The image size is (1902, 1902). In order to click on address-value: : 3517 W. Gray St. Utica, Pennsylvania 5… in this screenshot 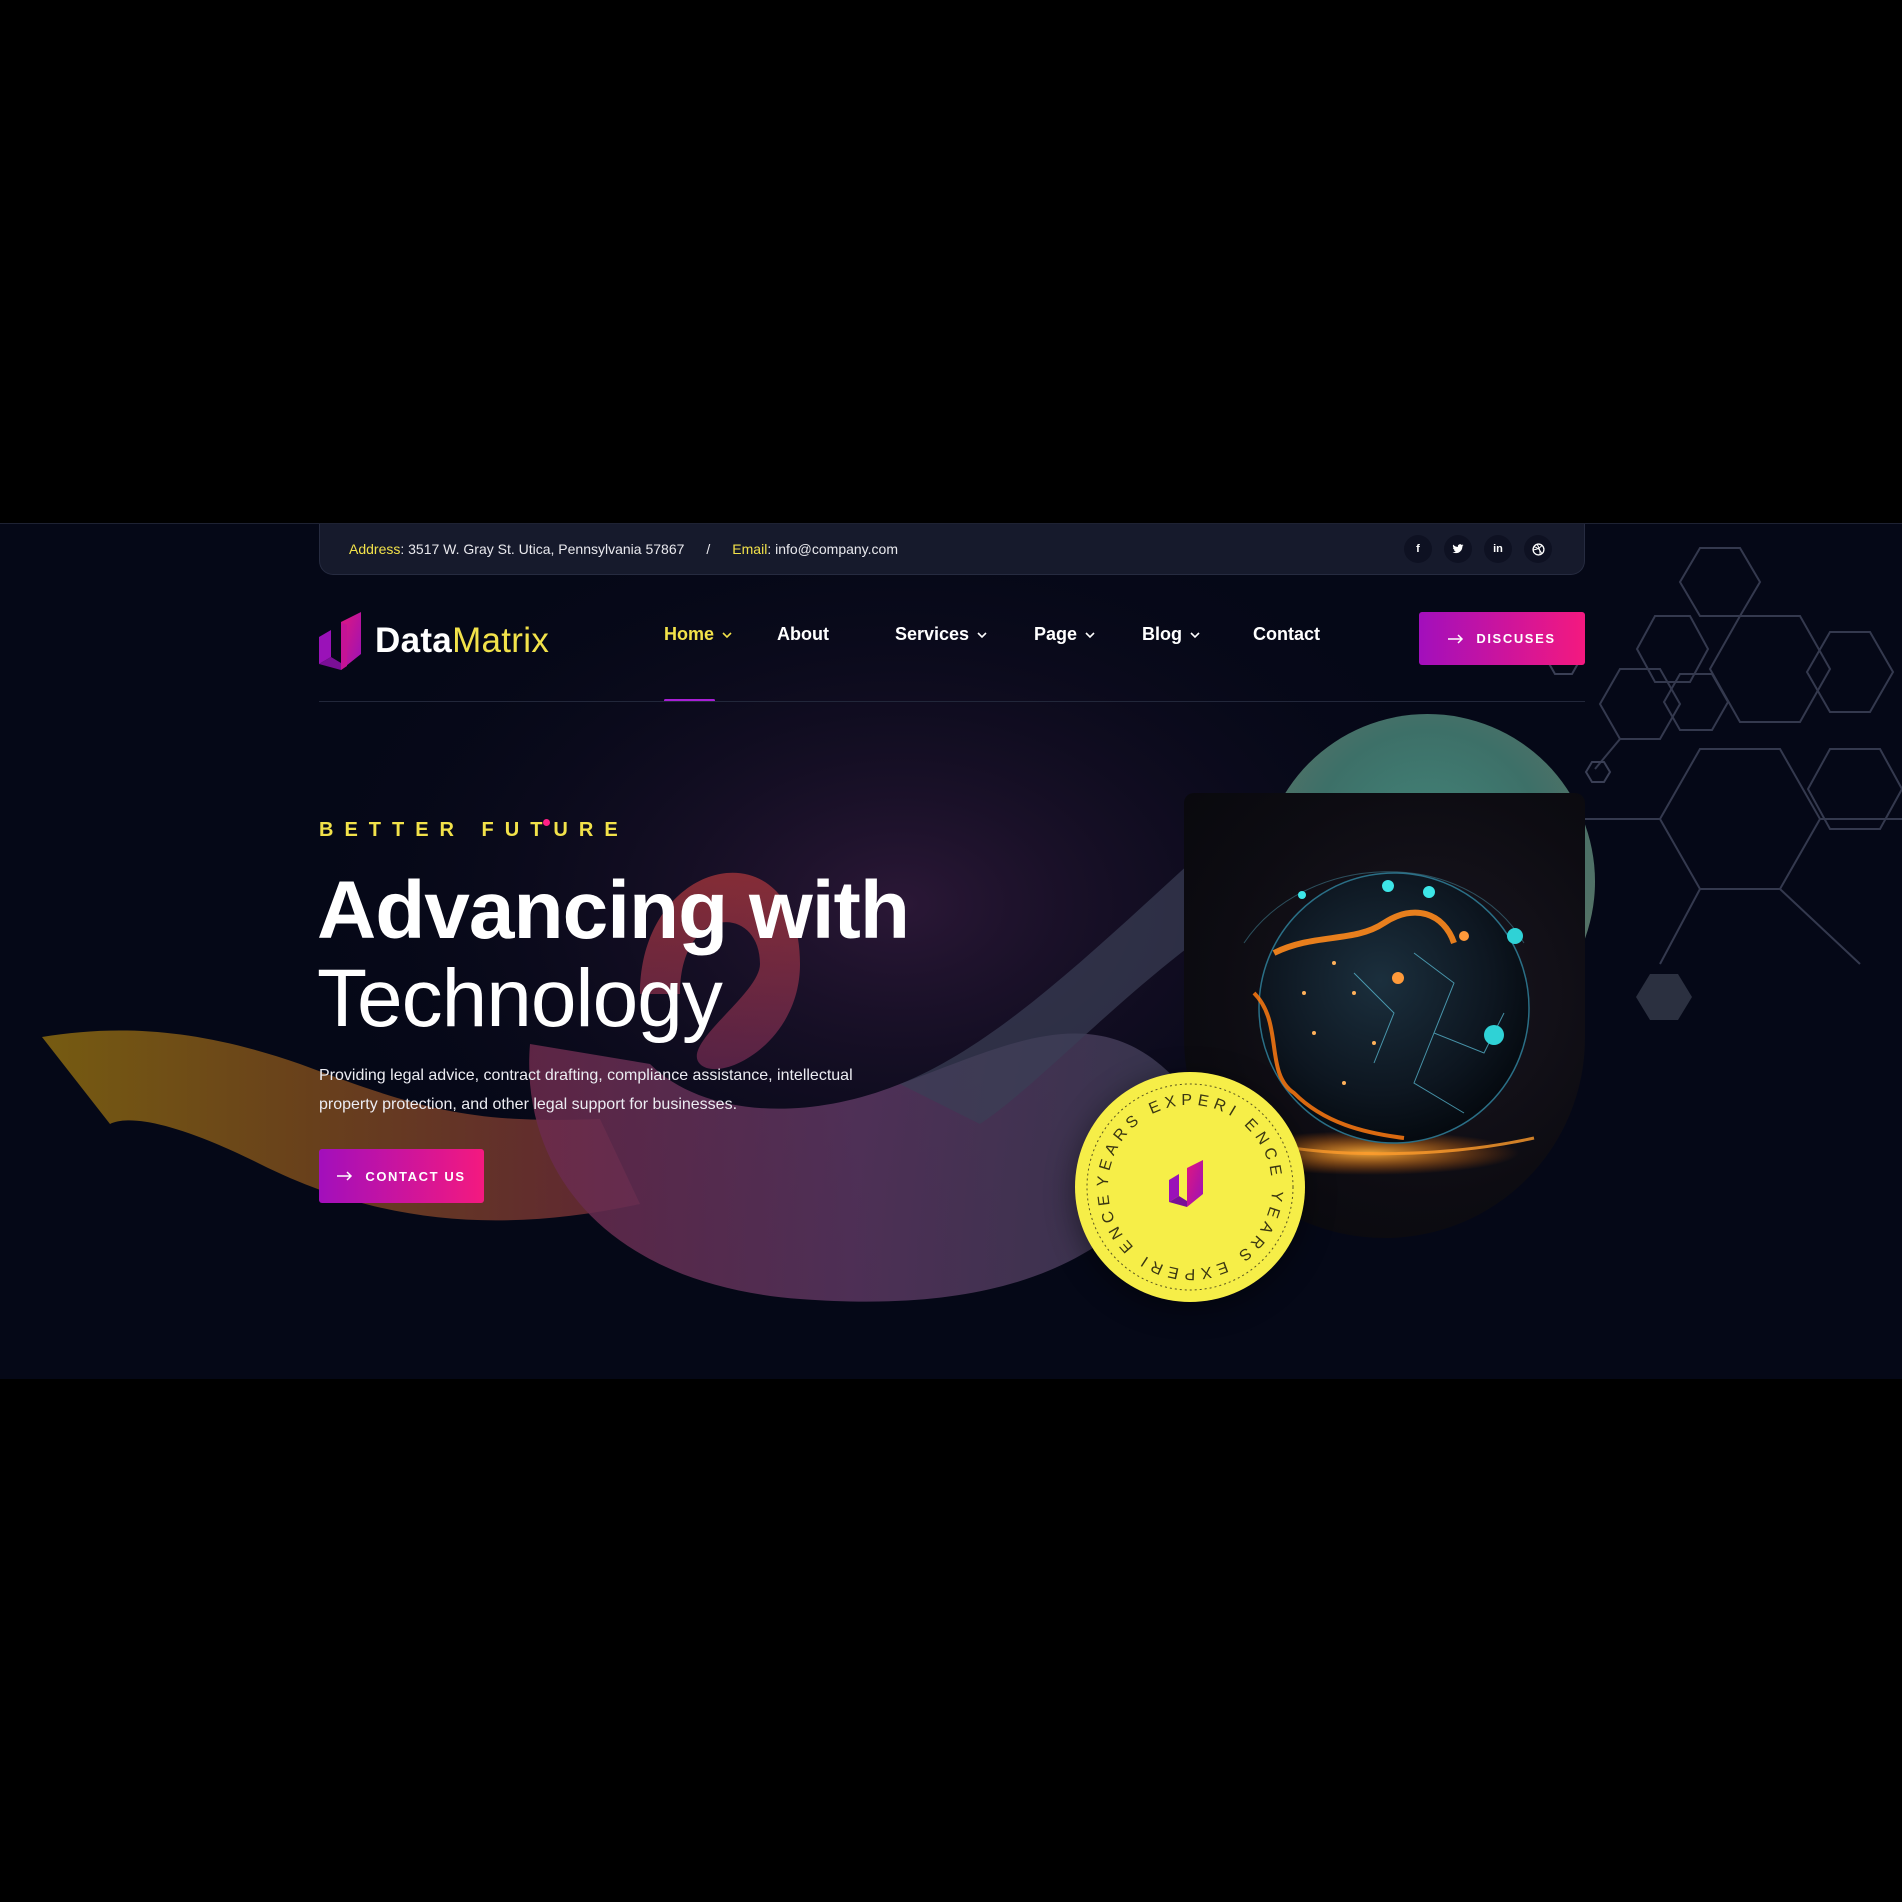, I will do `click(542, 549)`.